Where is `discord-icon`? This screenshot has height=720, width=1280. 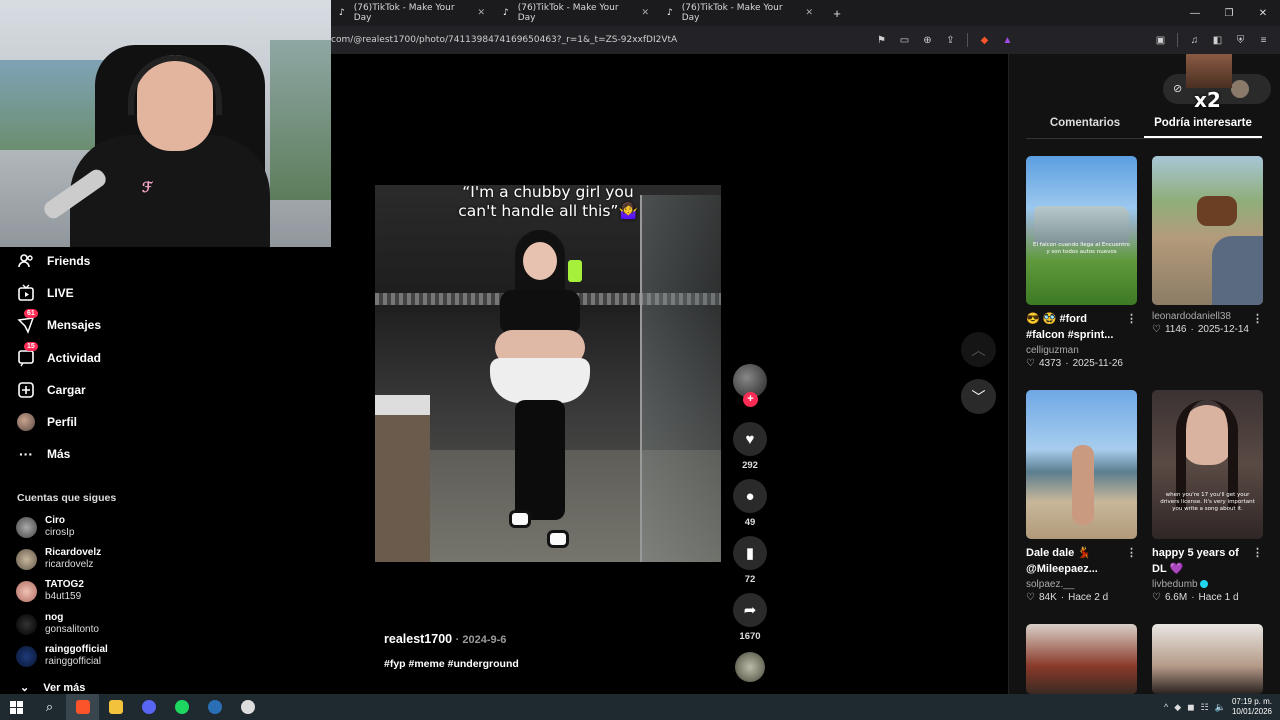 discord-icon is located at coordinates (148, 707).